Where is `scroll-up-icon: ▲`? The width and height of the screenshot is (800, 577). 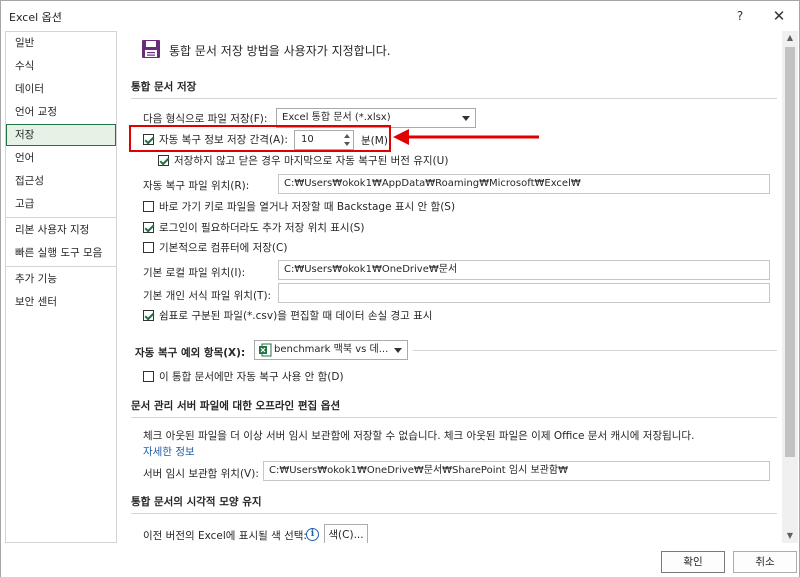
scroll-up-icon: ▲ is located at coordinates (790, 38).